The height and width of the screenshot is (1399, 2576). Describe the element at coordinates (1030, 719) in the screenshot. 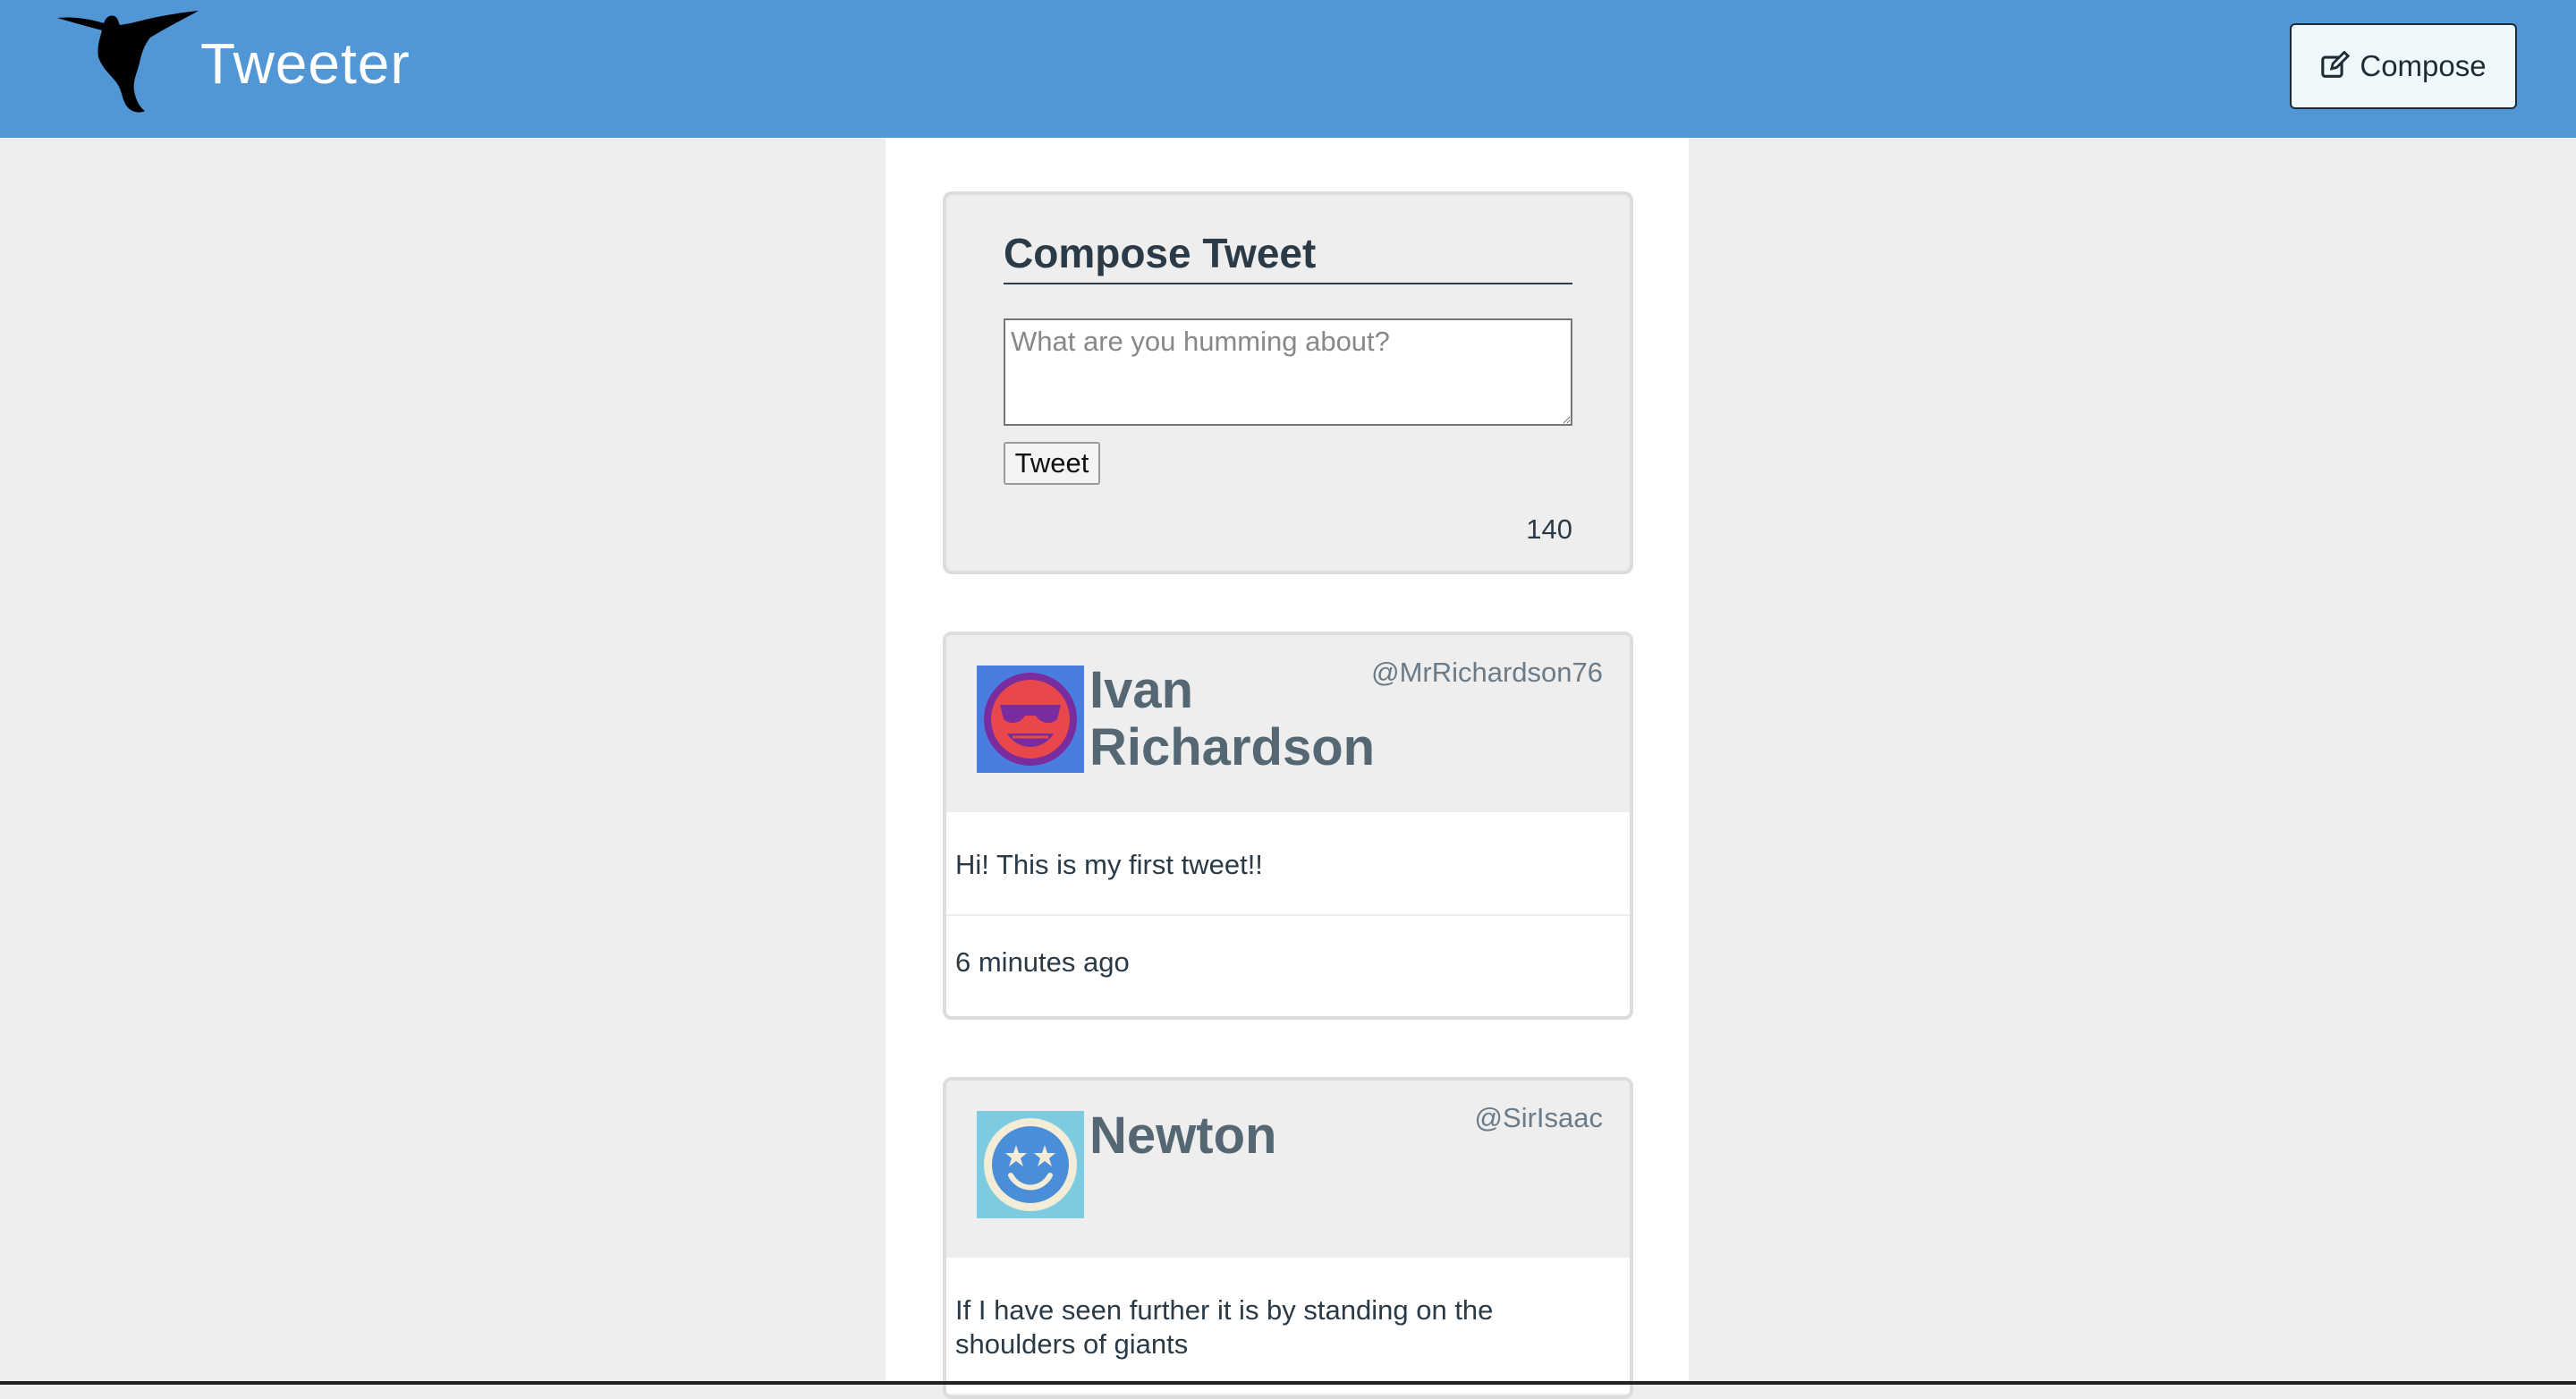

I see `sunglasses-smiley-avatar-icon` at that location.